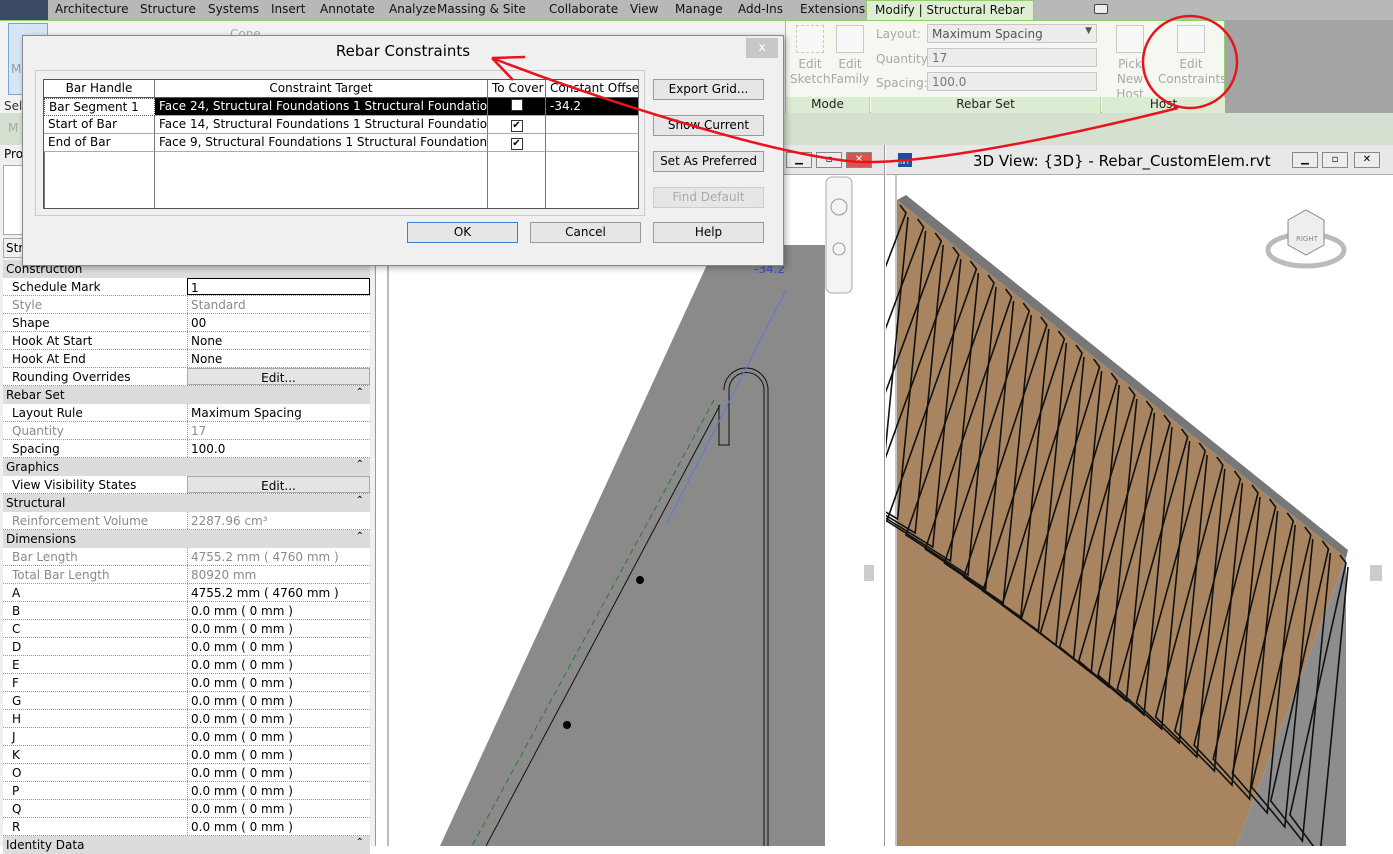 The image size is (1393, 854). I want to click on property-value: 00, so click(278, 322).